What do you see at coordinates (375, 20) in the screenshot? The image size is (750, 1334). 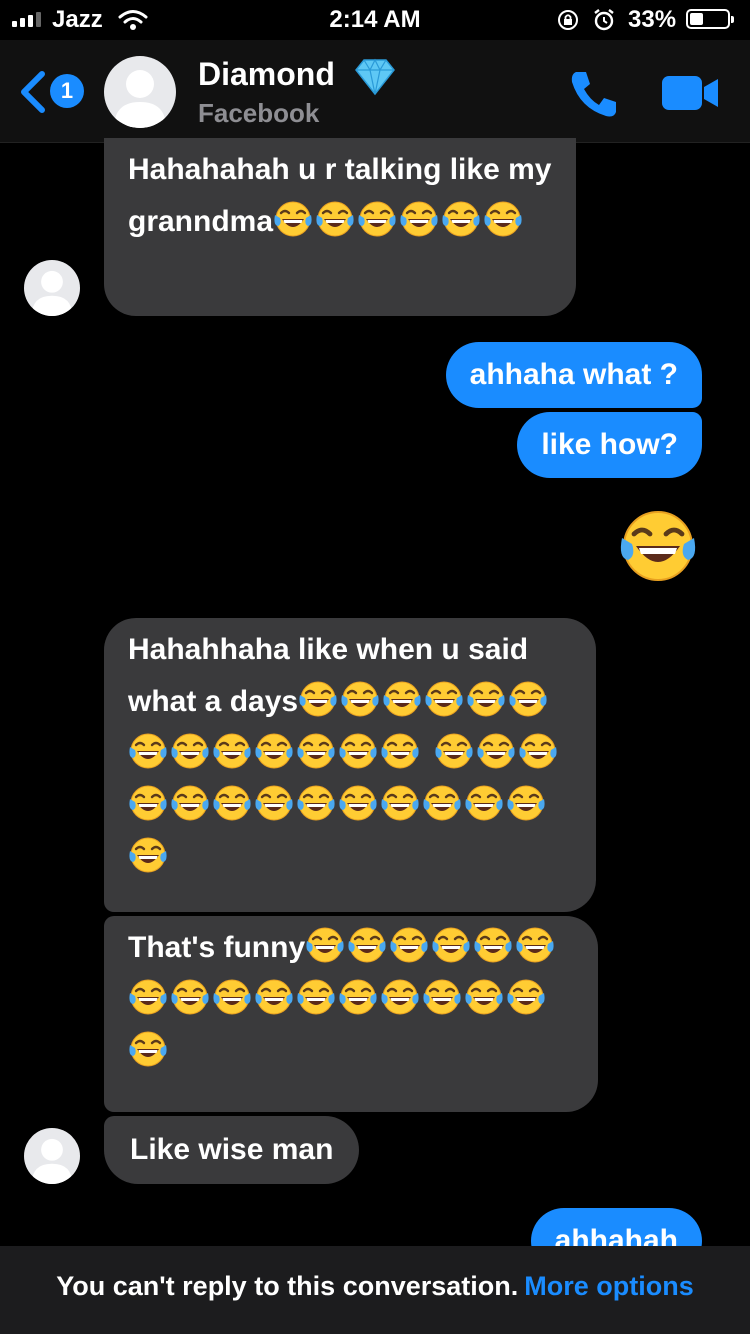 I see `status-bar: Jazz 2:14 AM 33%` at bounding box center [375, 20].